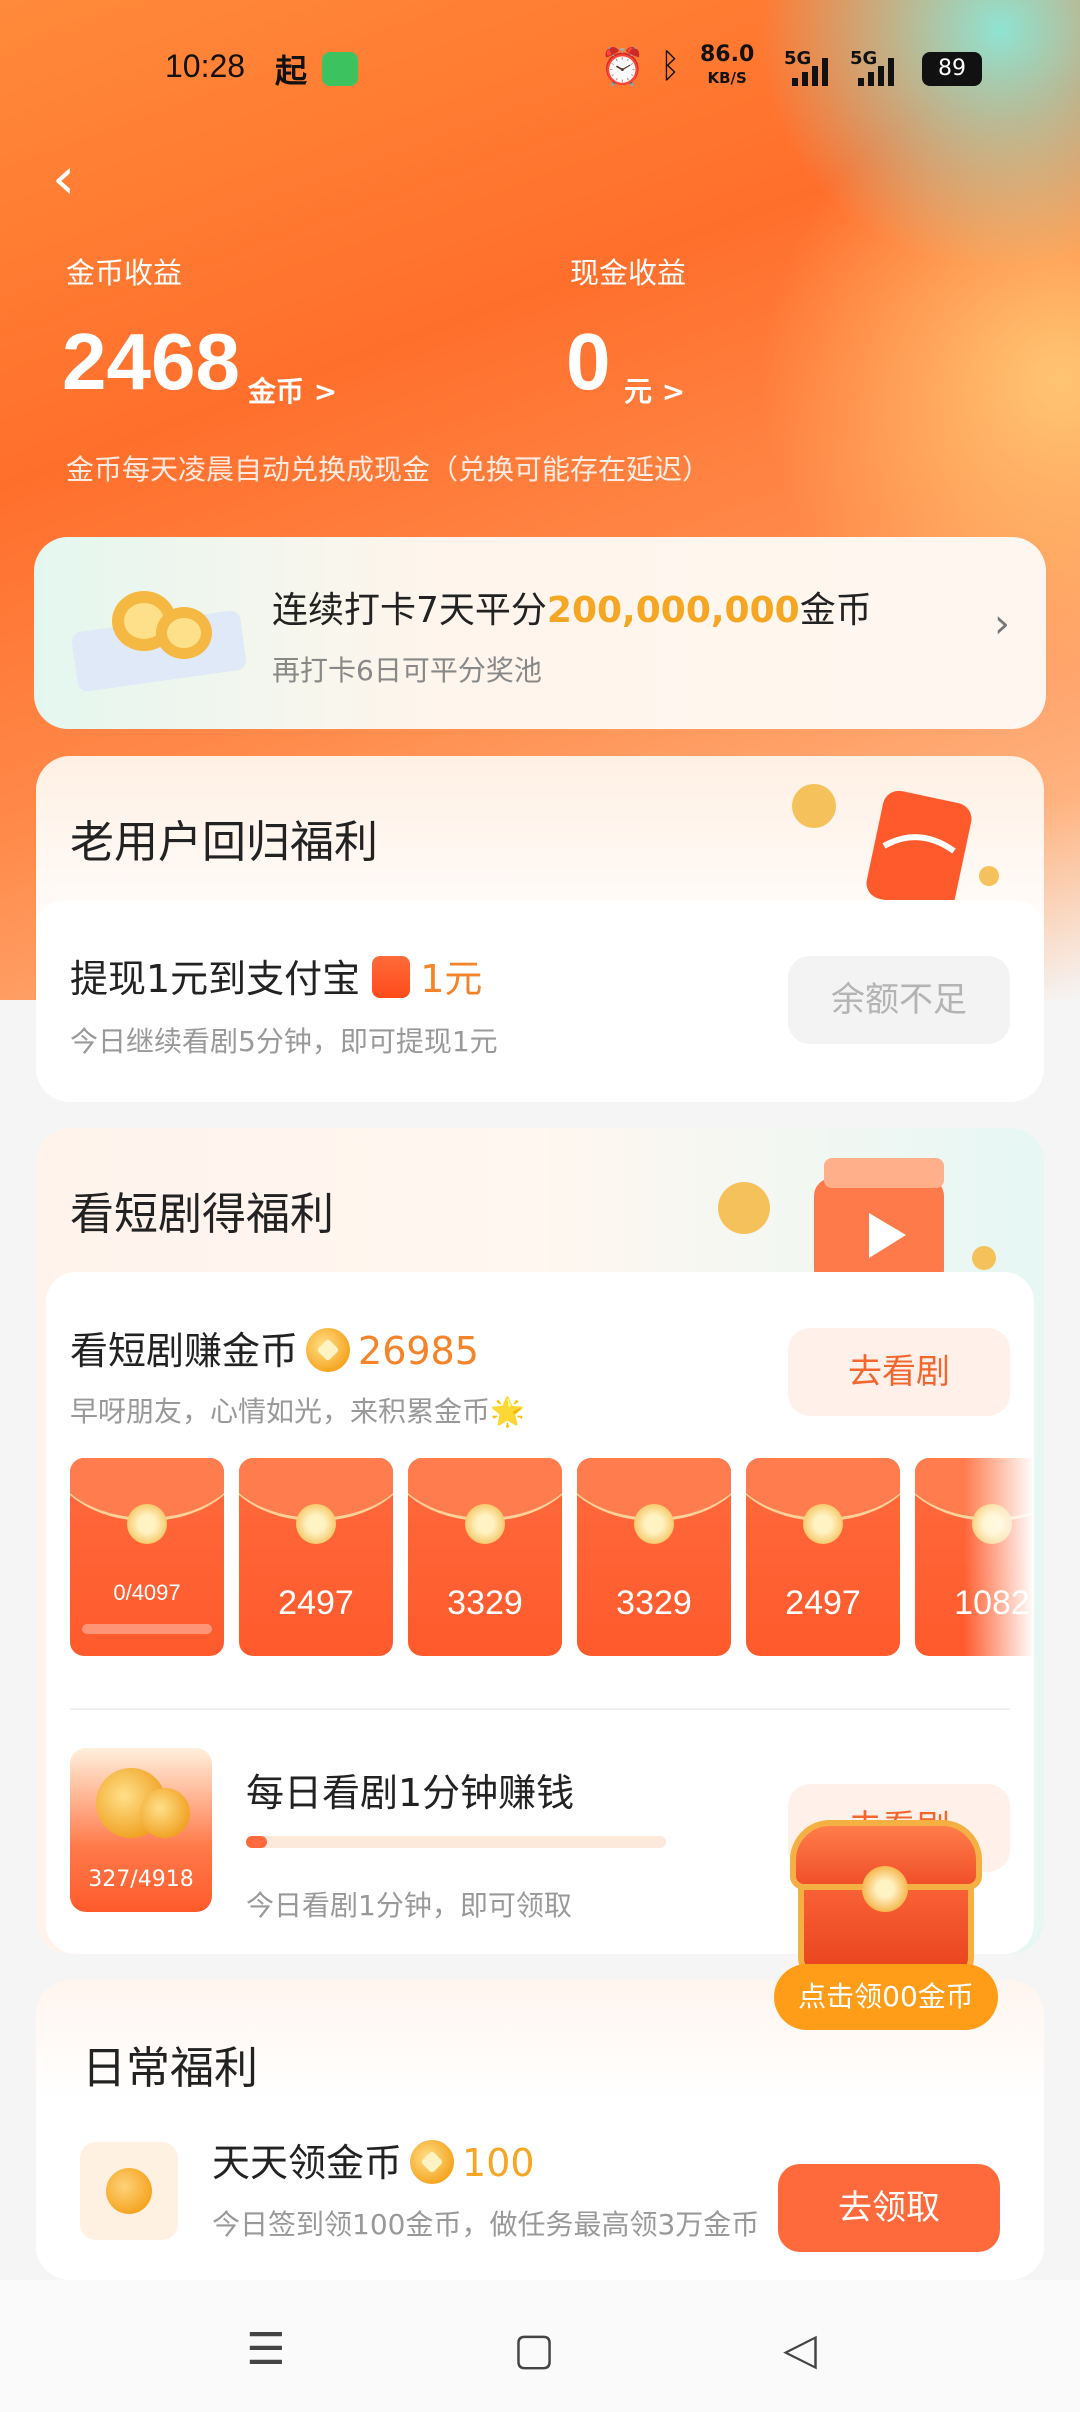 The width and height of the screenshot is (1080, 2412). I want to click on treasure-chest-icon, so click(884, 1900).